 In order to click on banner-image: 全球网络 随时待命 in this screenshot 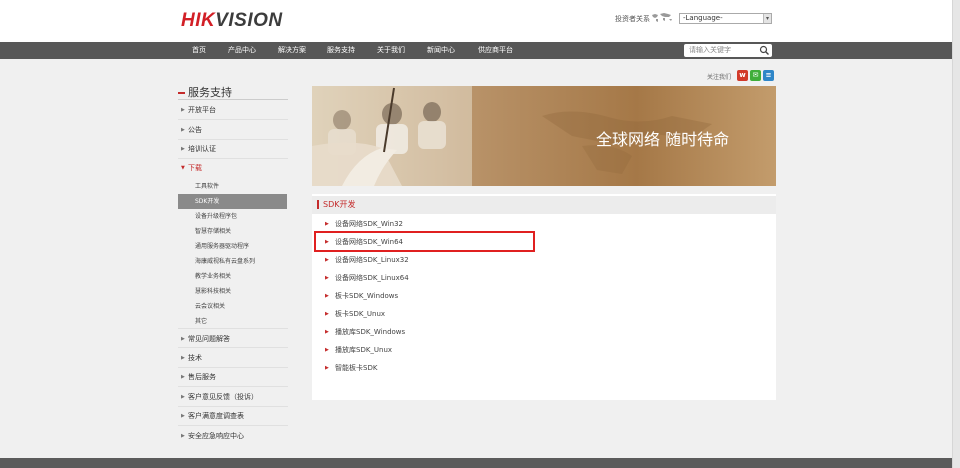, I will do `click(544, 136)`.